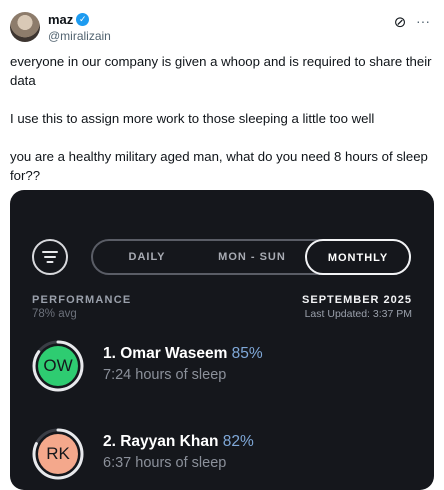 This screenshot has width=444, height=490. What do you see at coordinates (54, 314) in the screenshot?
I see `performance-average: 78% avg` at bounding box center [54, 314].